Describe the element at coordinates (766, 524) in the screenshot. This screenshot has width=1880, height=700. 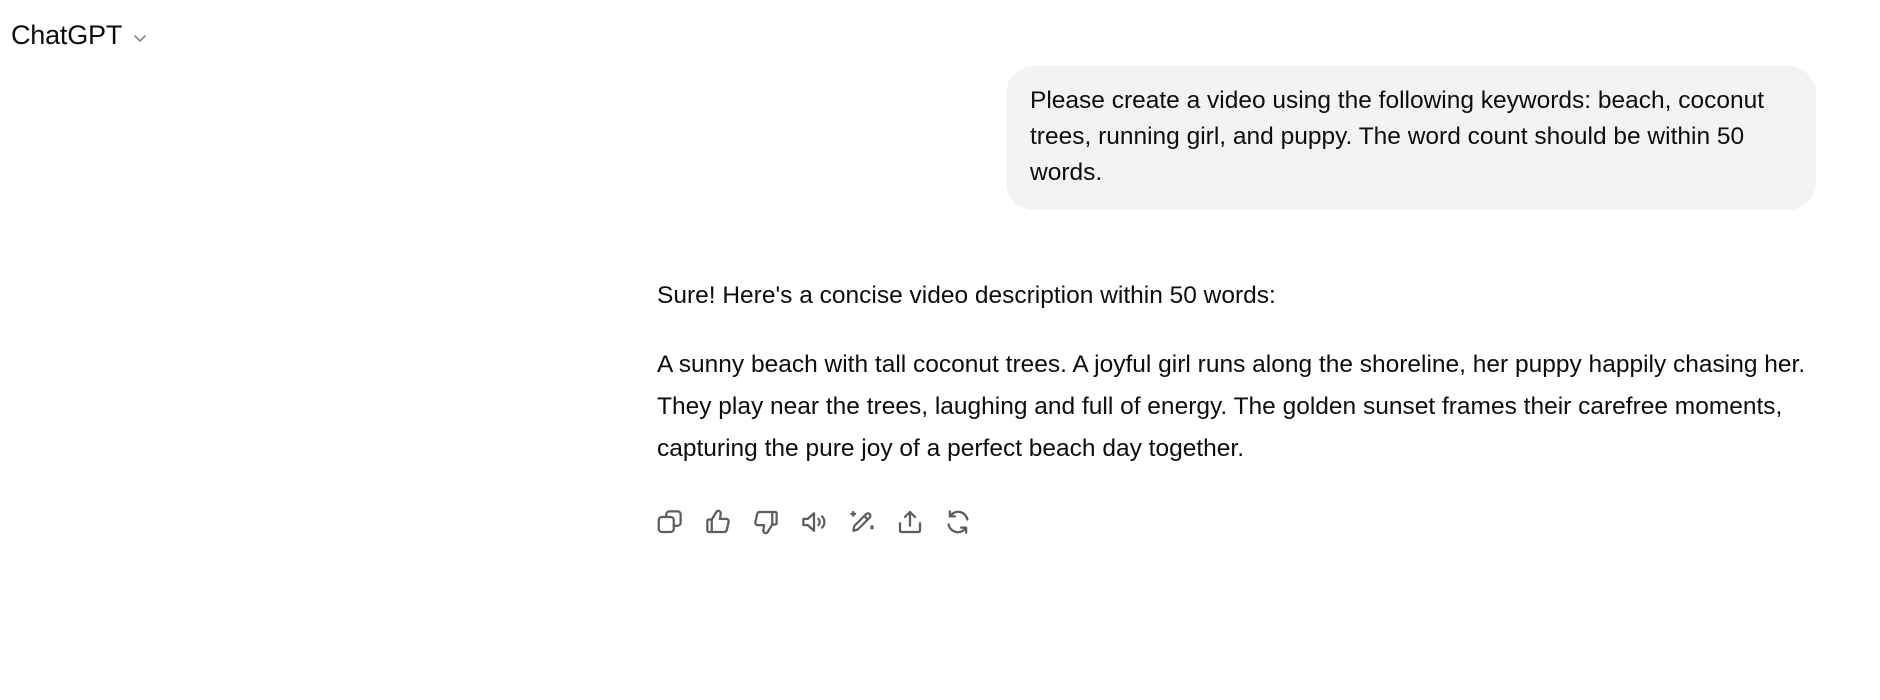
I see `thumbs-down-icon` at that location.